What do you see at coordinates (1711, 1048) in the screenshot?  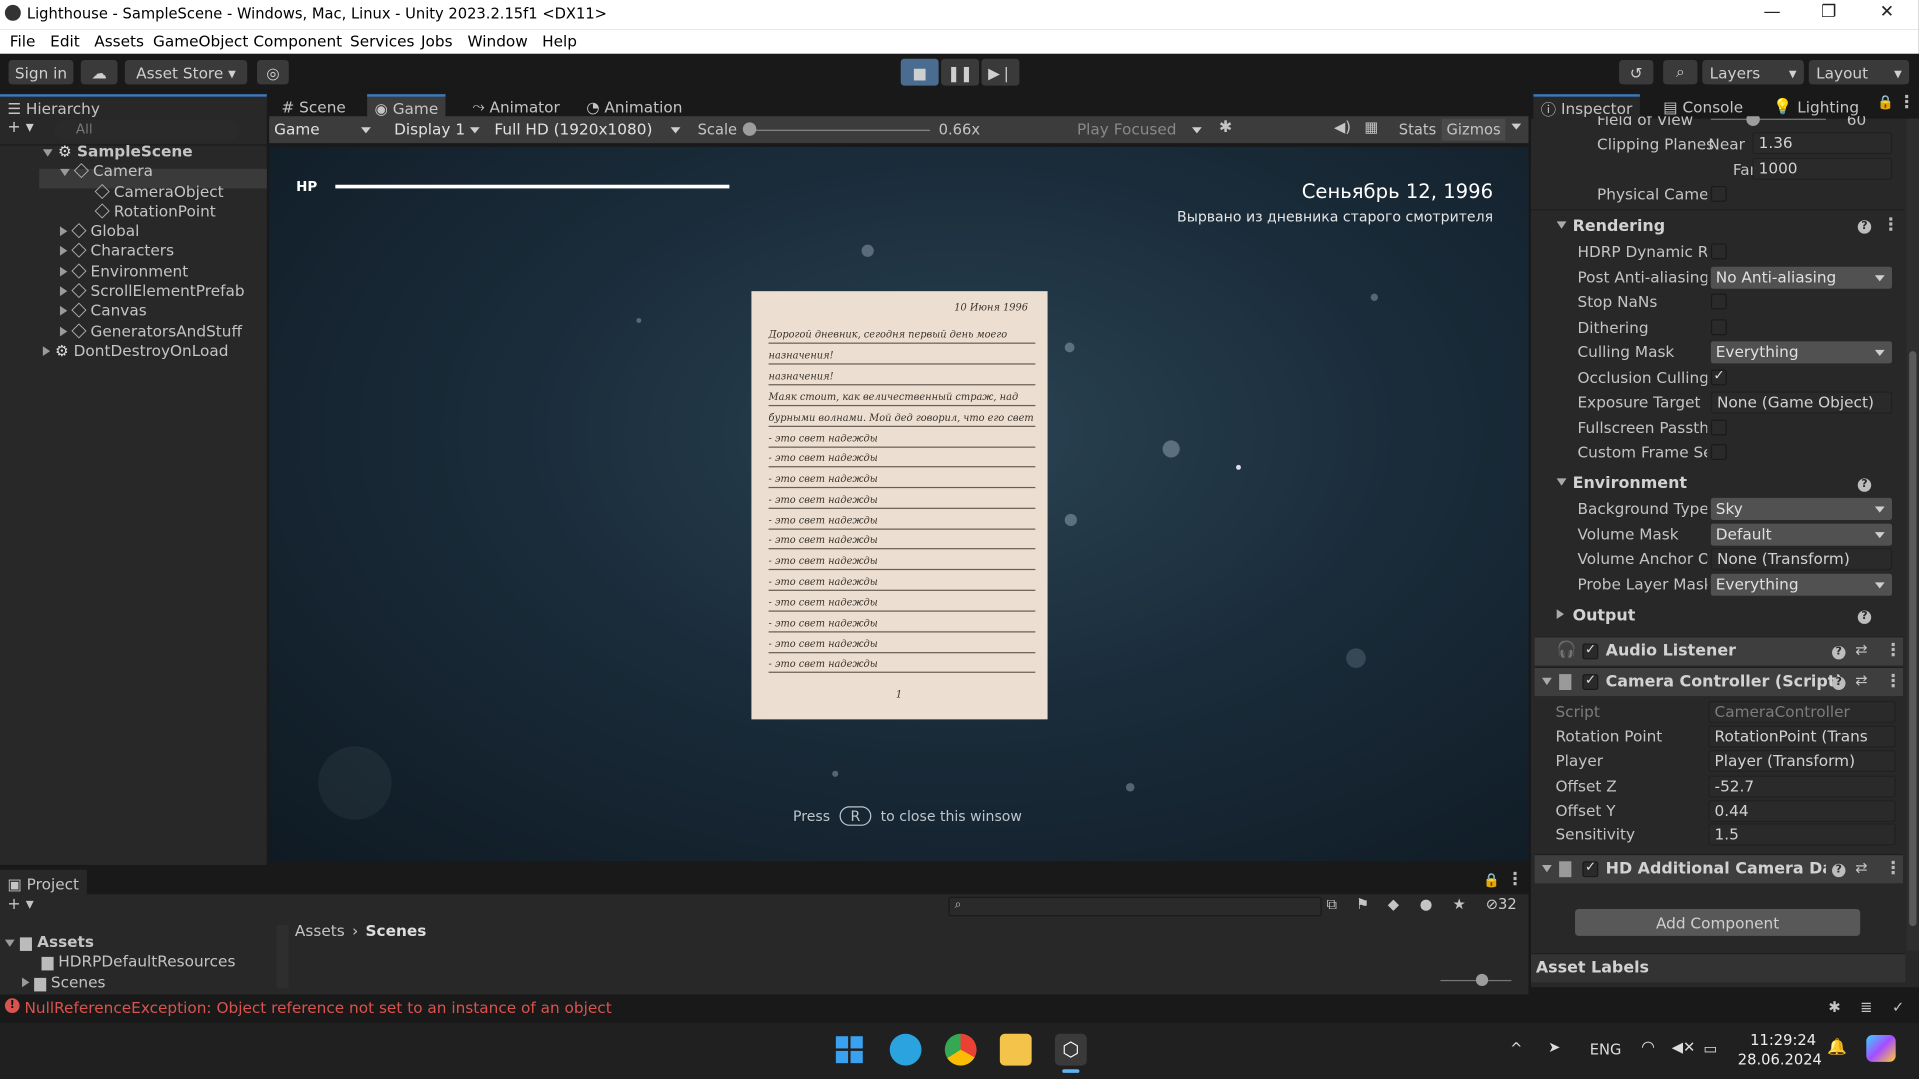 I see `battery-icon: ▭` at bounding box center [1711, 1048].